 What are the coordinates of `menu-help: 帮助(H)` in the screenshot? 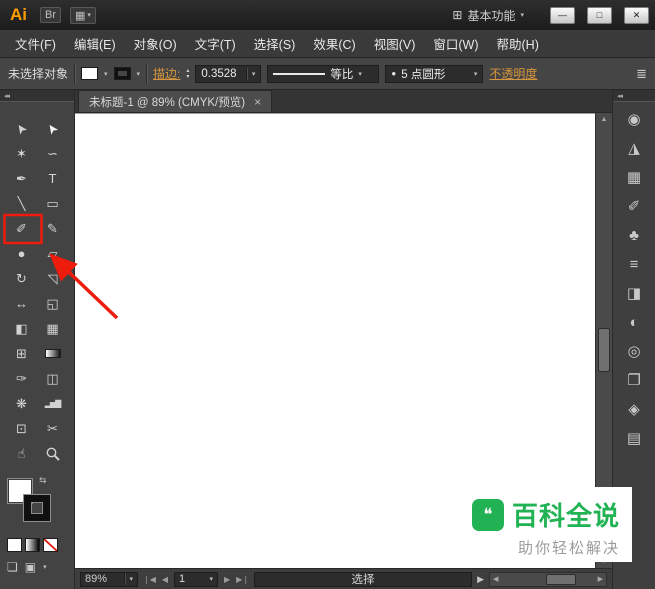 It's located at (518, 43).